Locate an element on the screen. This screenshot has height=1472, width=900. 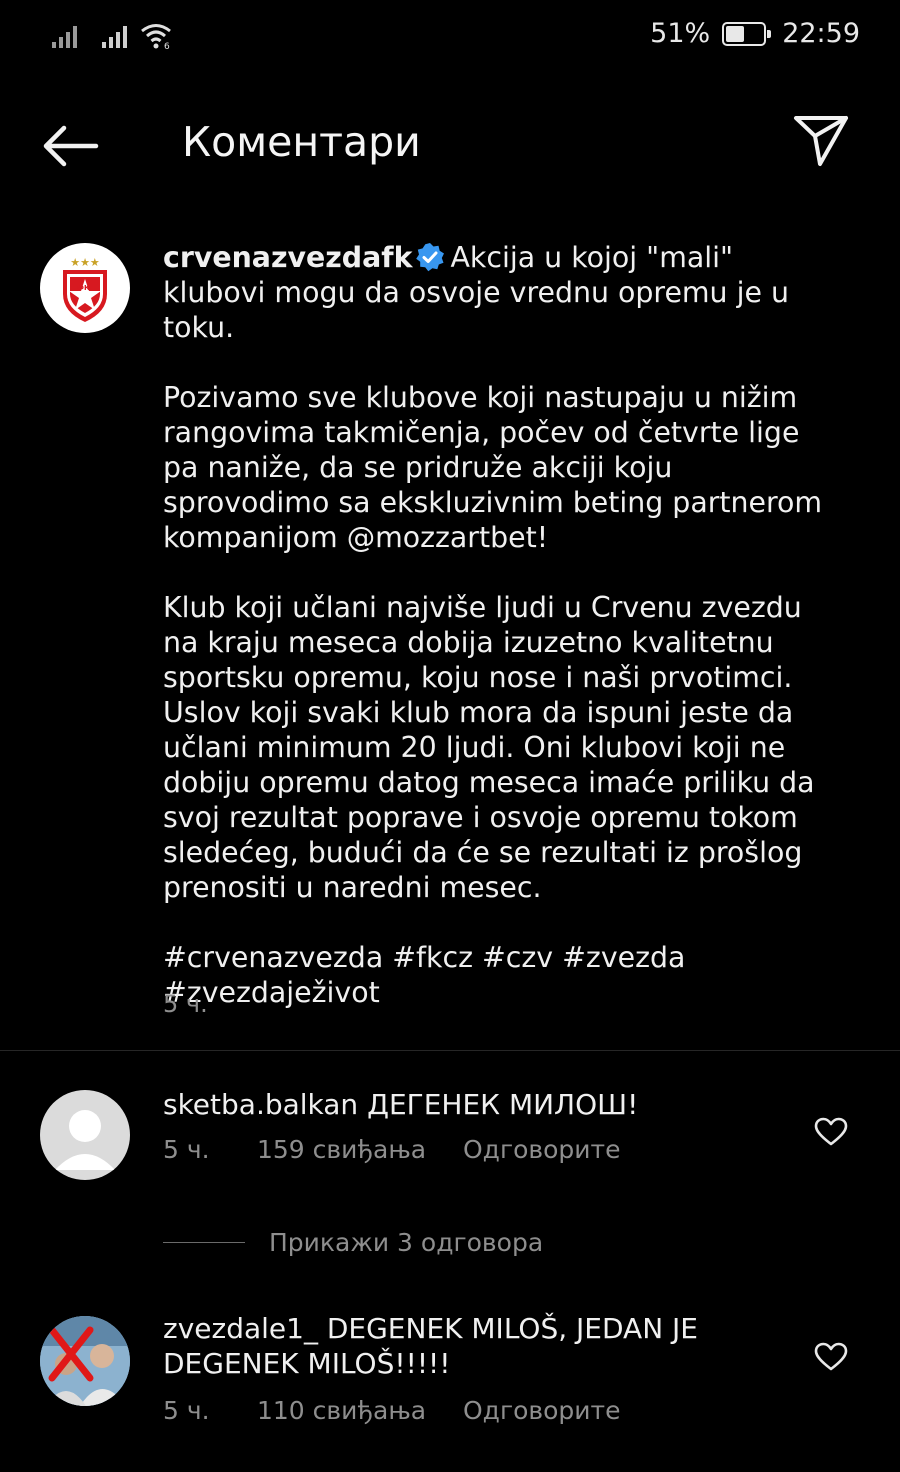
comment: sketba.balkan ДЕГЕНЕК МИЛОШ! is located at coordinates (463, 1104).